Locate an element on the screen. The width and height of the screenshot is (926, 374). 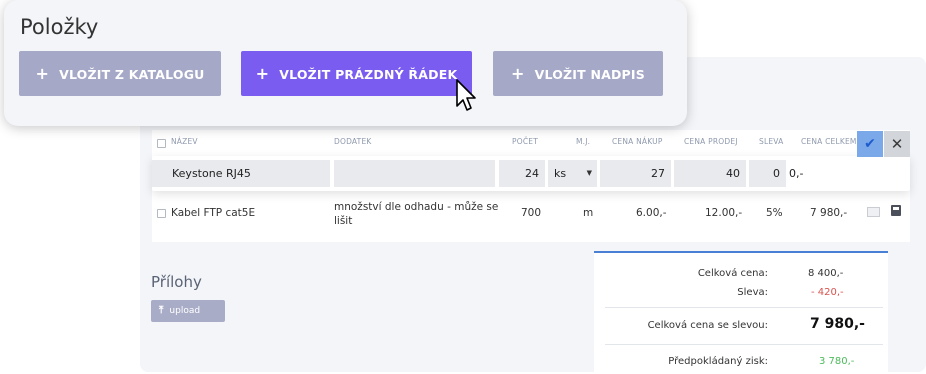
select-all-checkbox is located at coordinates (161, 143).